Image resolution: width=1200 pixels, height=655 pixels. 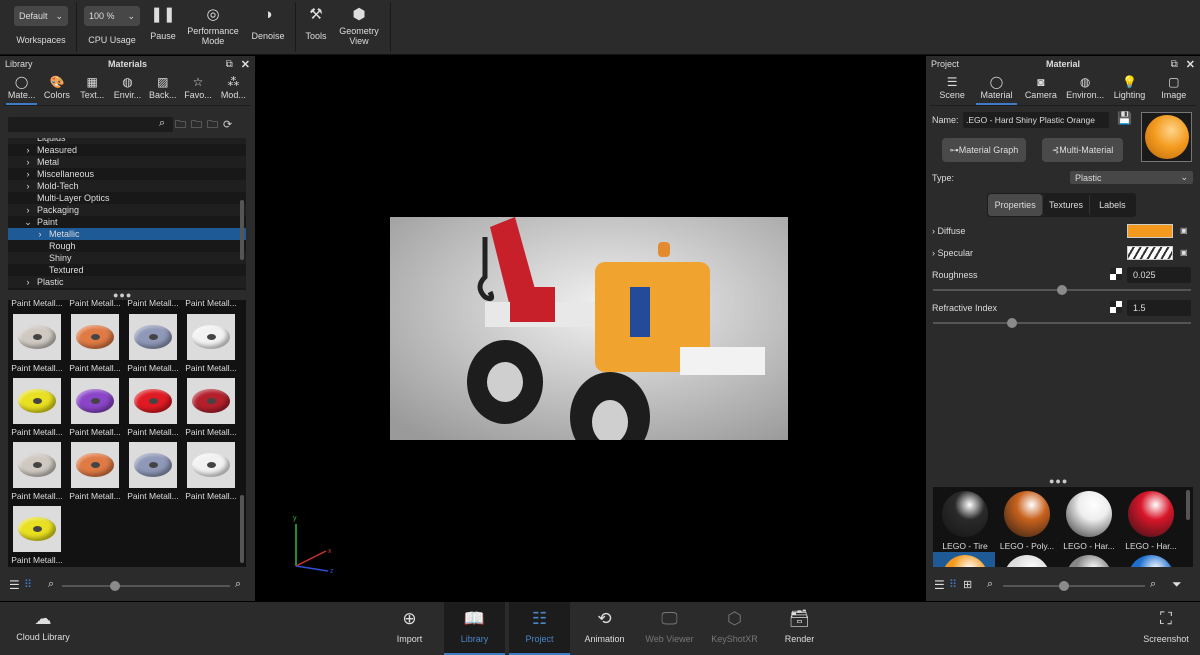 I want to click on render-button: 🗃 Render, so click(x=799, y=628).